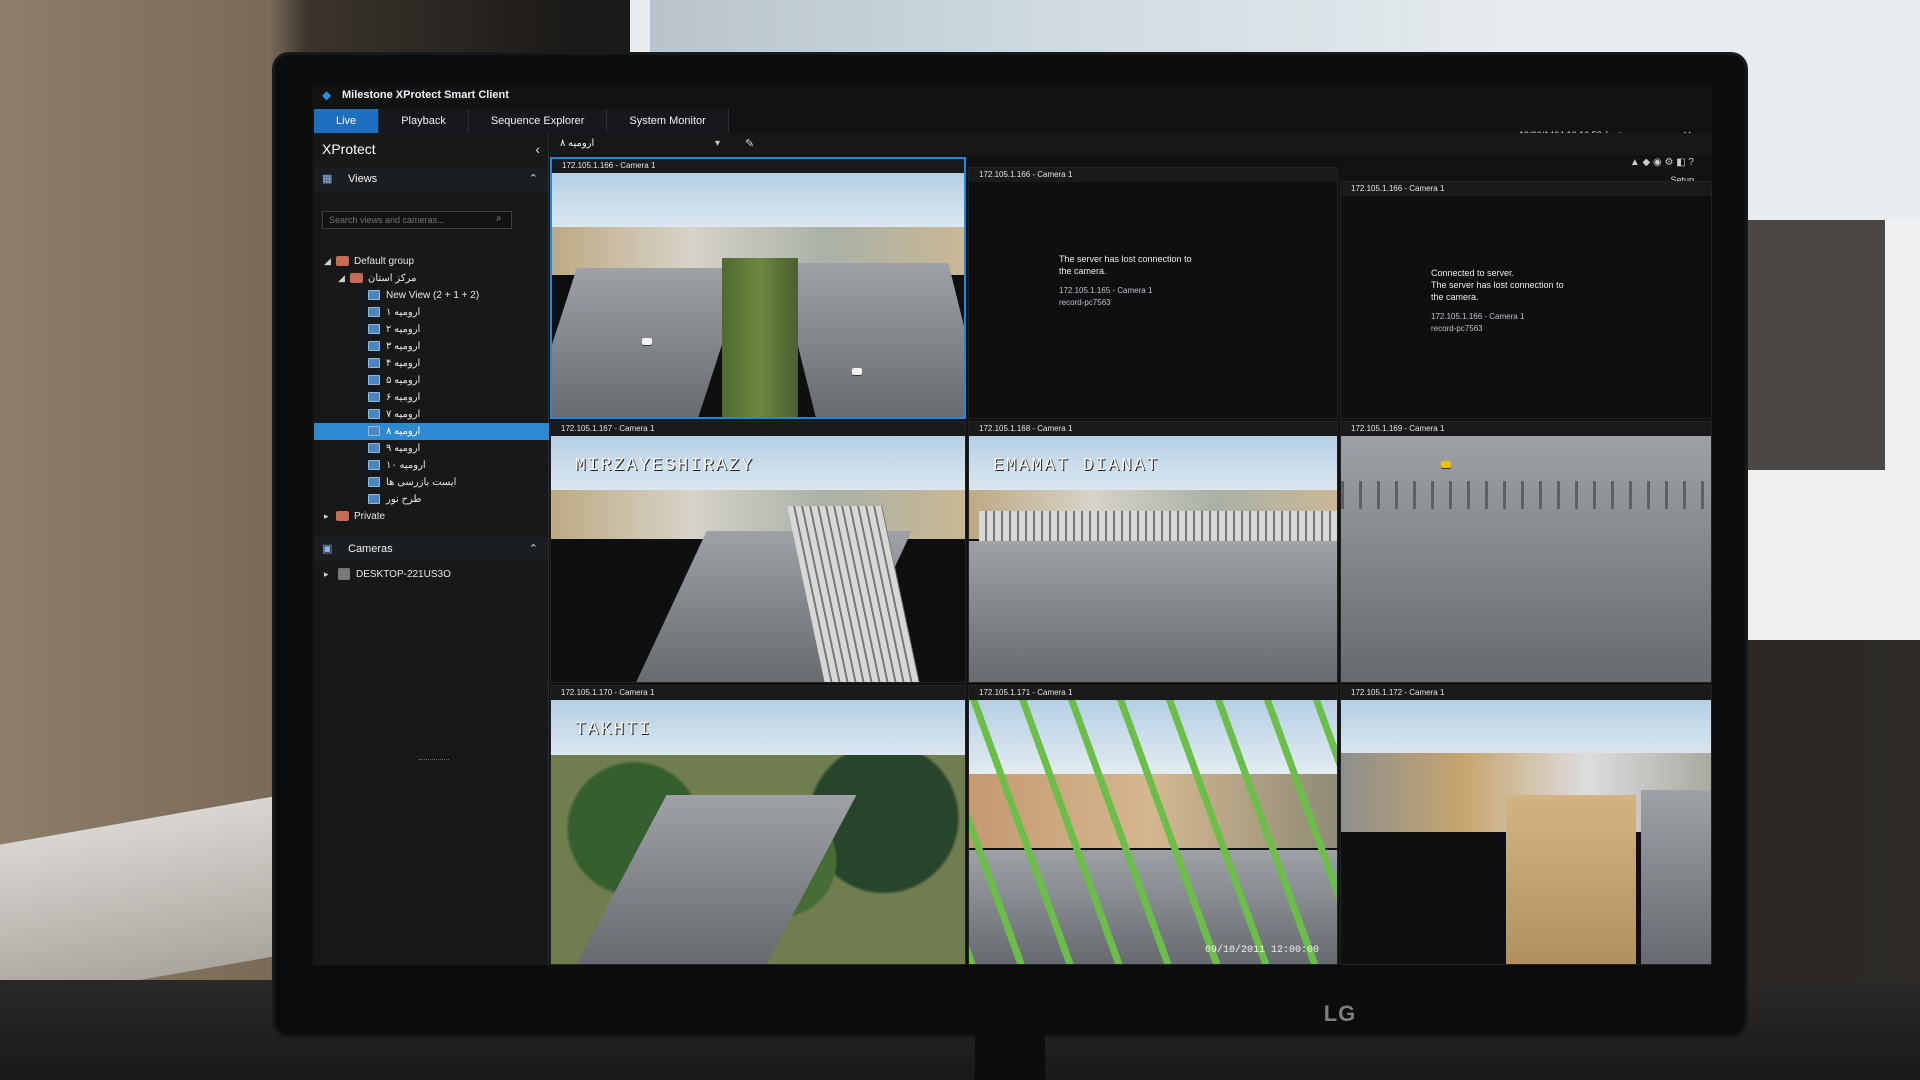 The image size is (1920, 1080). What do you see at coordinates (1340, 1013) in the screenshot?
I see `monitor-brand: LG` at bounding box center [1340, 1013].